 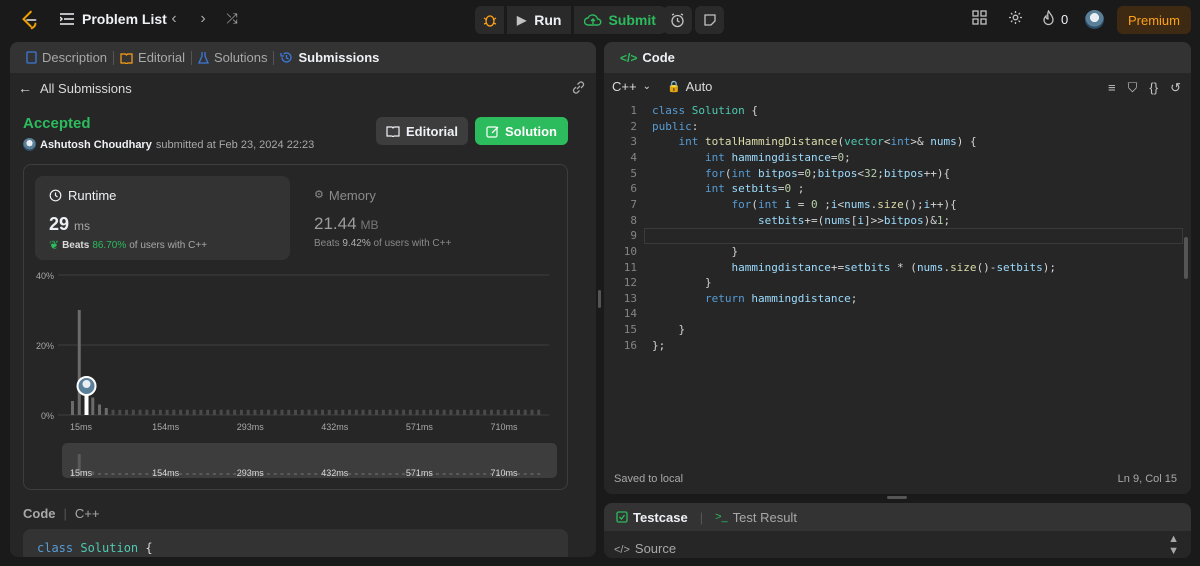 I want to click on premium-button: Premium, so click(x=1154, y=20).